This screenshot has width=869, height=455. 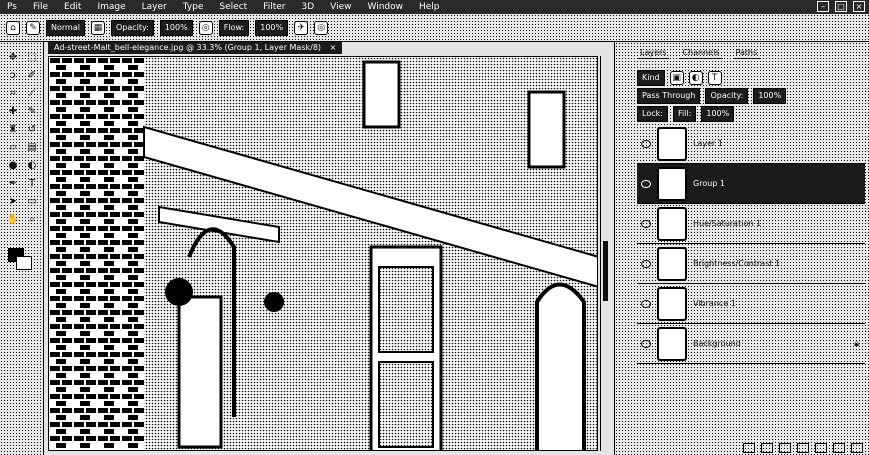 What do you see at coordinates (727, 223) in the screenshot?
I see `layer-name: Hue/Saturation 1` at bounding box center [727, 223].